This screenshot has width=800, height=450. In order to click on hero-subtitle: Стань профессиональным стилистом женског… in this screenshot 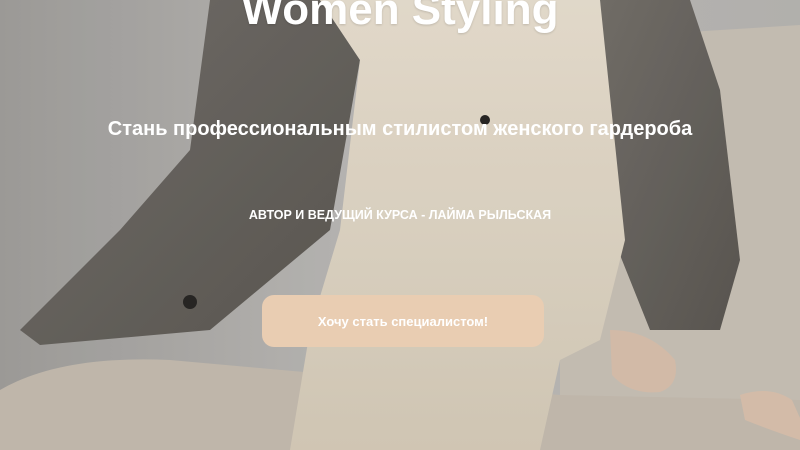, I will do `click(400, 129)`.